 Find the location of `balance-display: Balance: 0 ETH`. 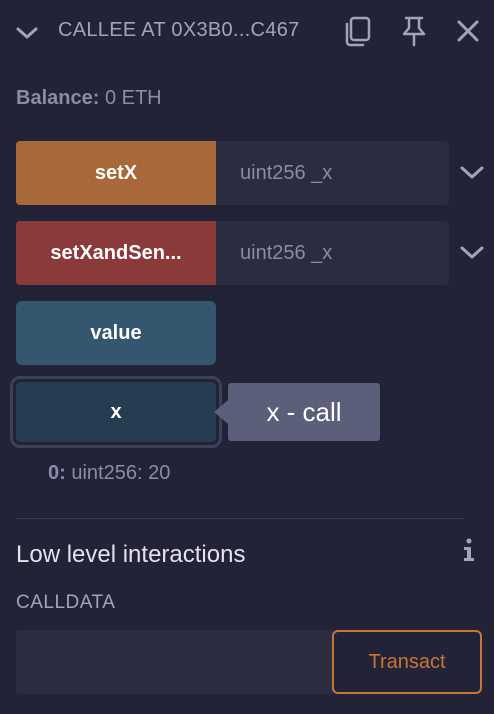

balance-display: Balance: 0 ETH is located at coordinates (89, 98).